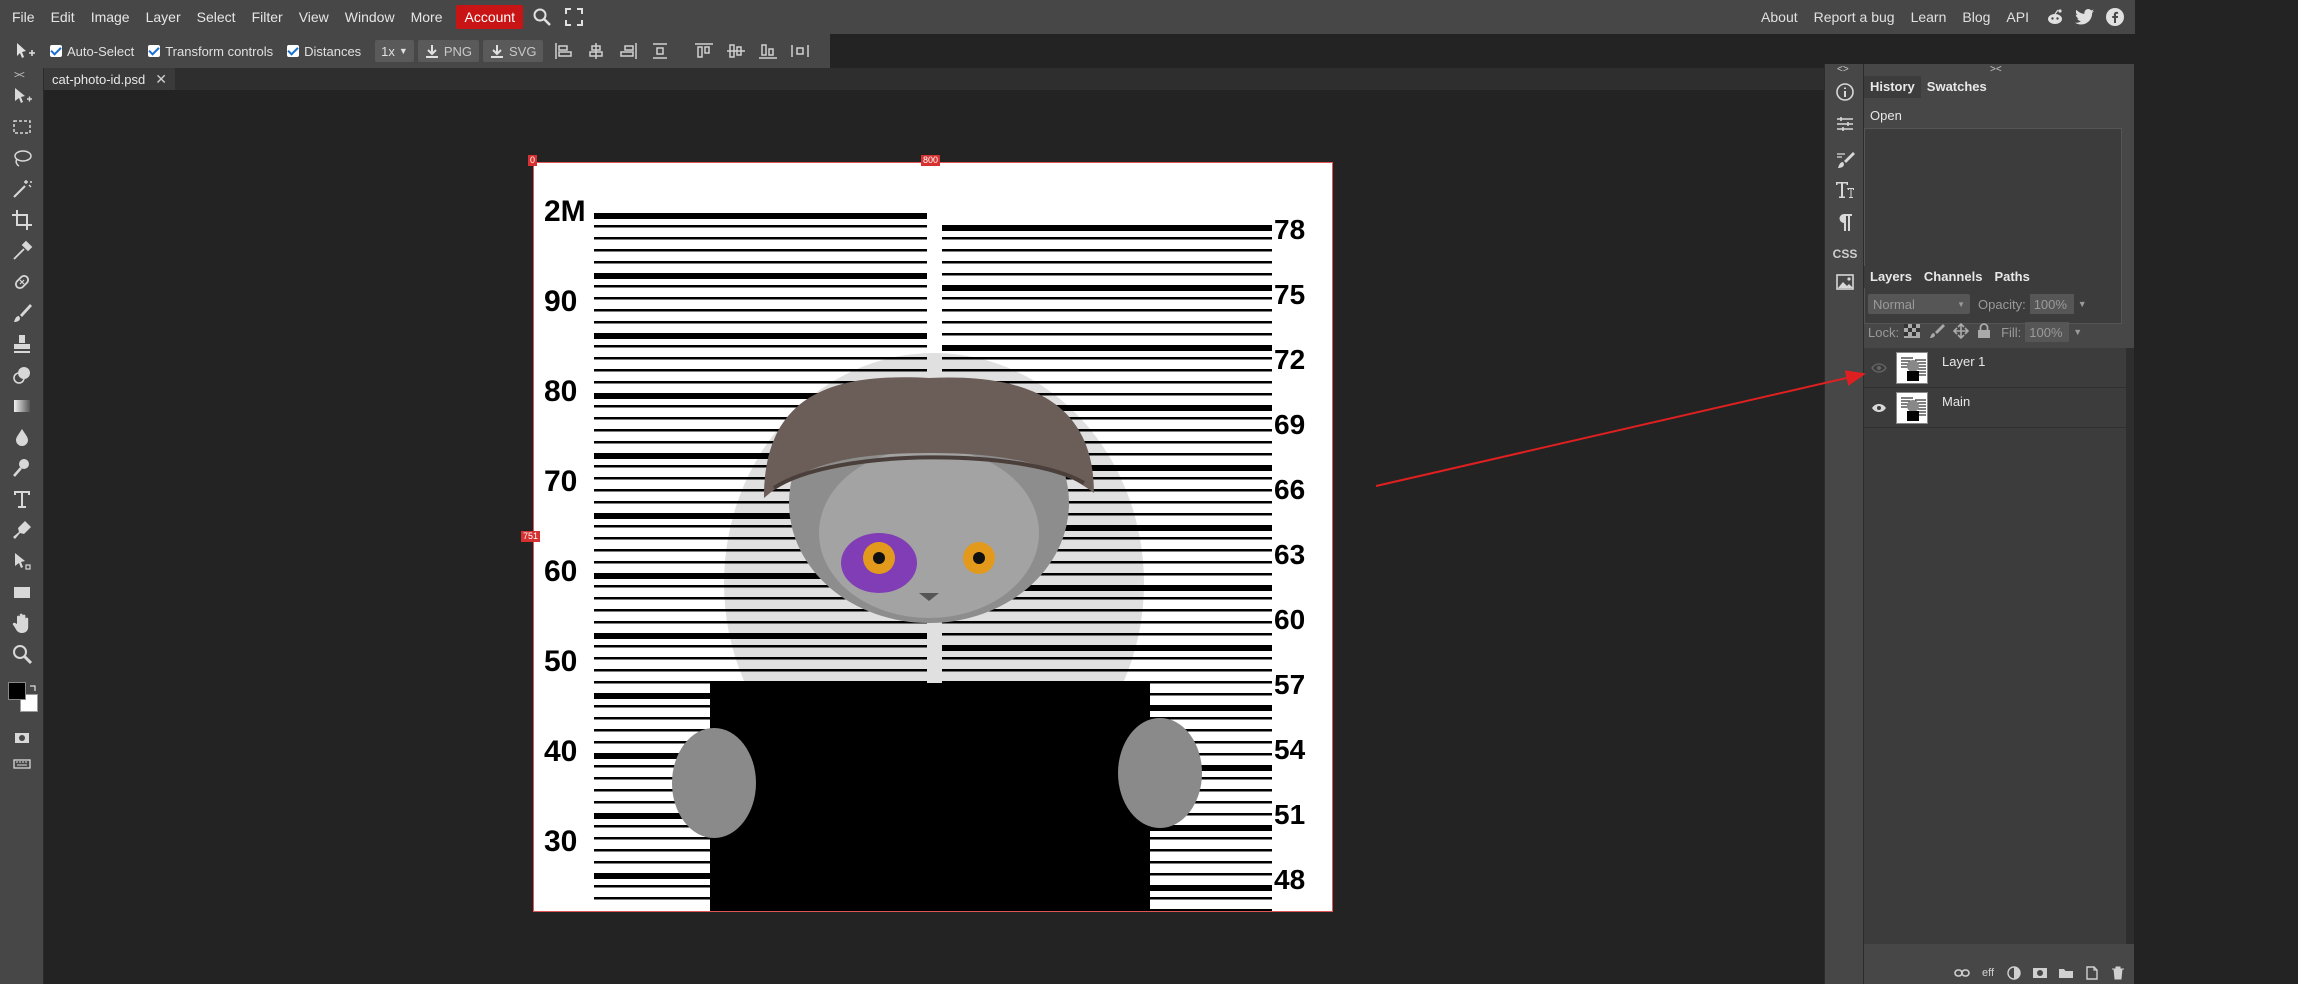 The height and width of the screenshot is (984, 2298). I want to click on delete-layer-icon, so click(2118, 973).